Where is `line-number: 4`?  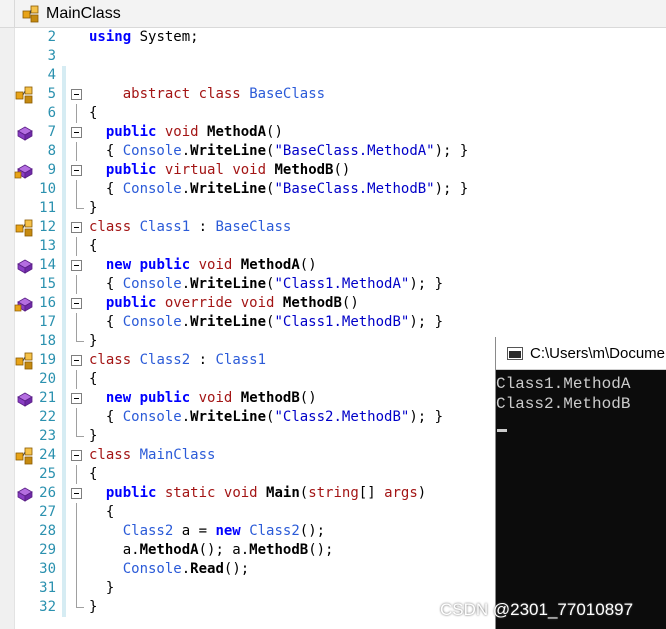
line-number: 4 is located at coordinates (51, 75).